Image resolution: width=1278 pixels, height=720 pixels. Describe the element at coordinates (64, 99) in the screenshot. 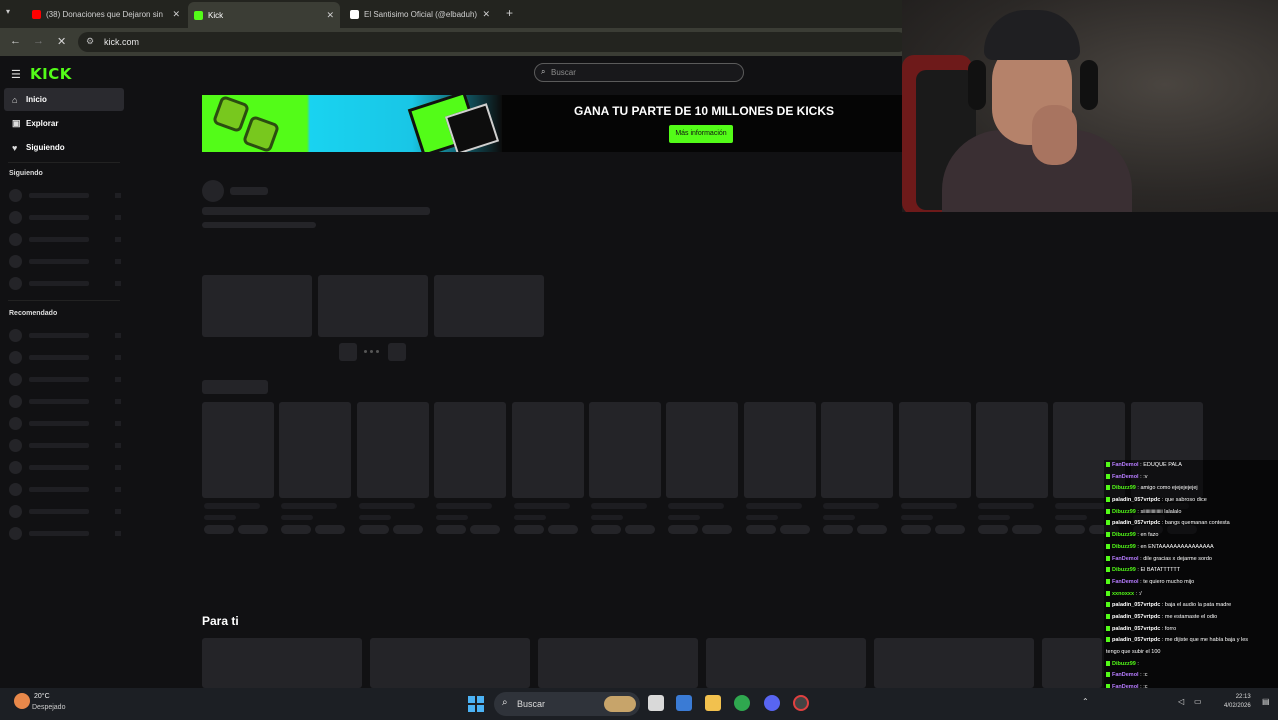

I see `sidebar-item-inicio: ⌂ Inicio` at that location.